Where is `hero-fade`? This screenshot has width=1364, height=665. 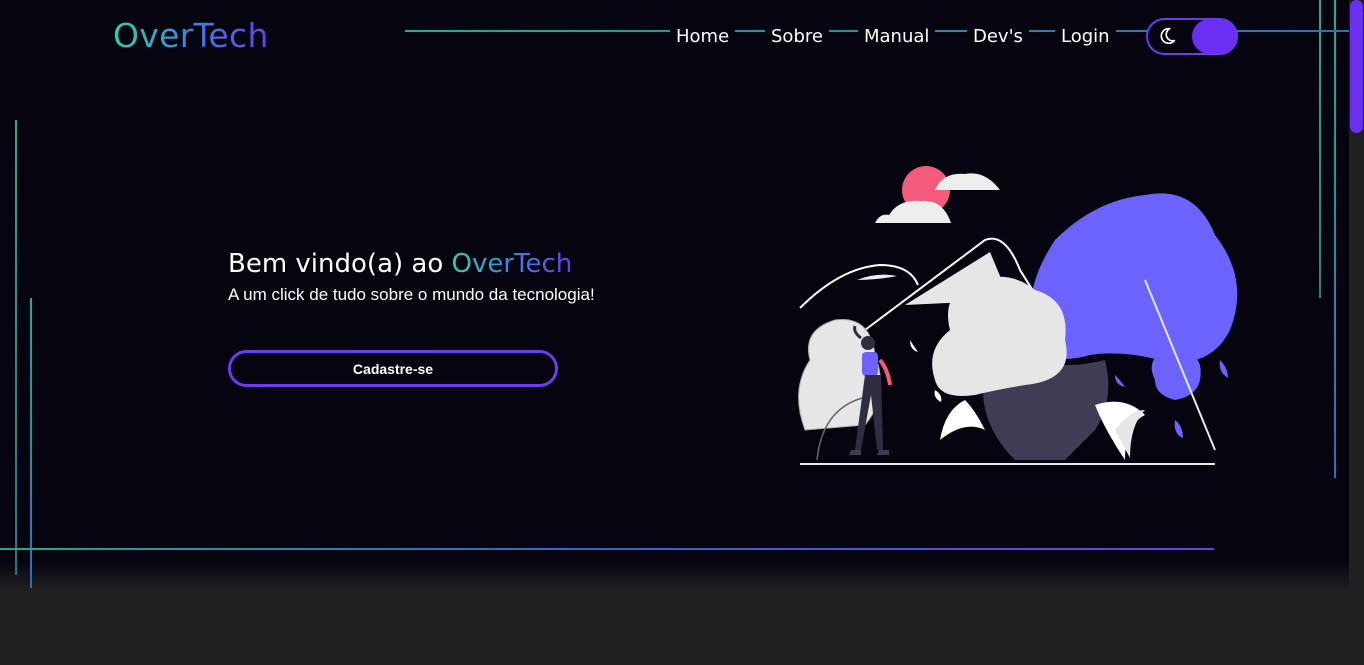 hero-fade is located at coordinates (674, 575).